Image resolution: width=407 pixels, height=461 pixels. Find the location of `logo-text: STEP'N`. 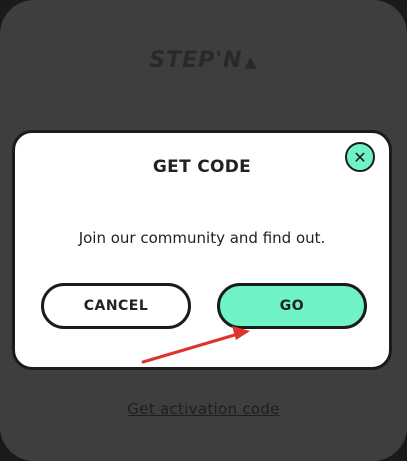

logo-text: STEP'N is located at coordinates (196, 60).